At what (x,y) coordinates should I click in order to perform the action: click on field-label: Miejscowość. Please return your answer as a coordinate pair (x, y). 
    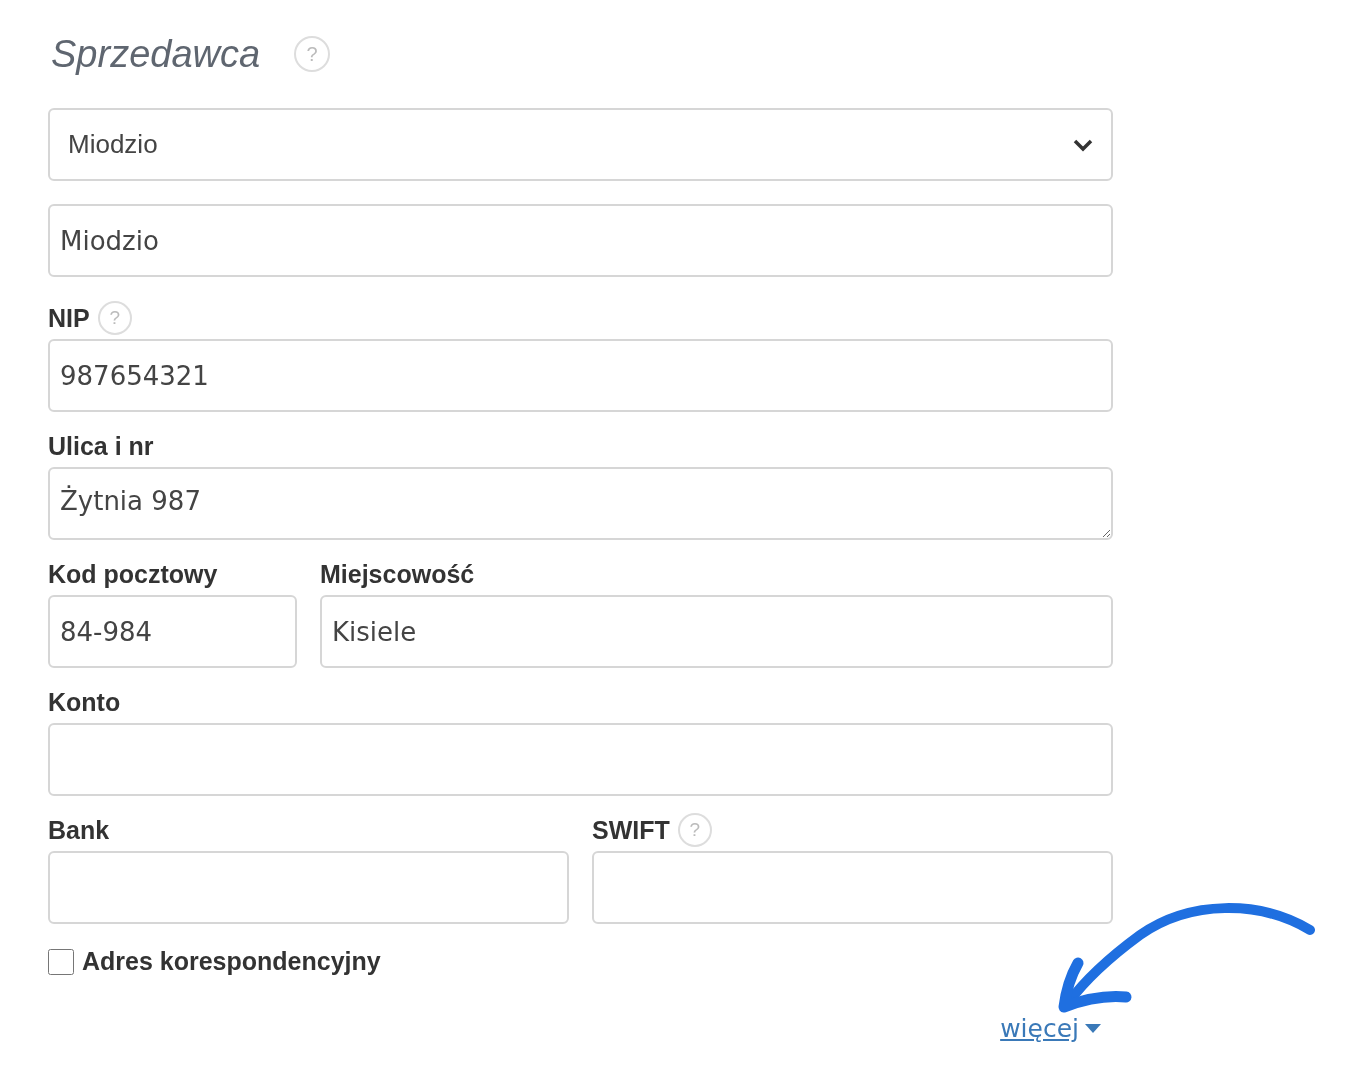
    Looking at the image, I should click on (397, 574).